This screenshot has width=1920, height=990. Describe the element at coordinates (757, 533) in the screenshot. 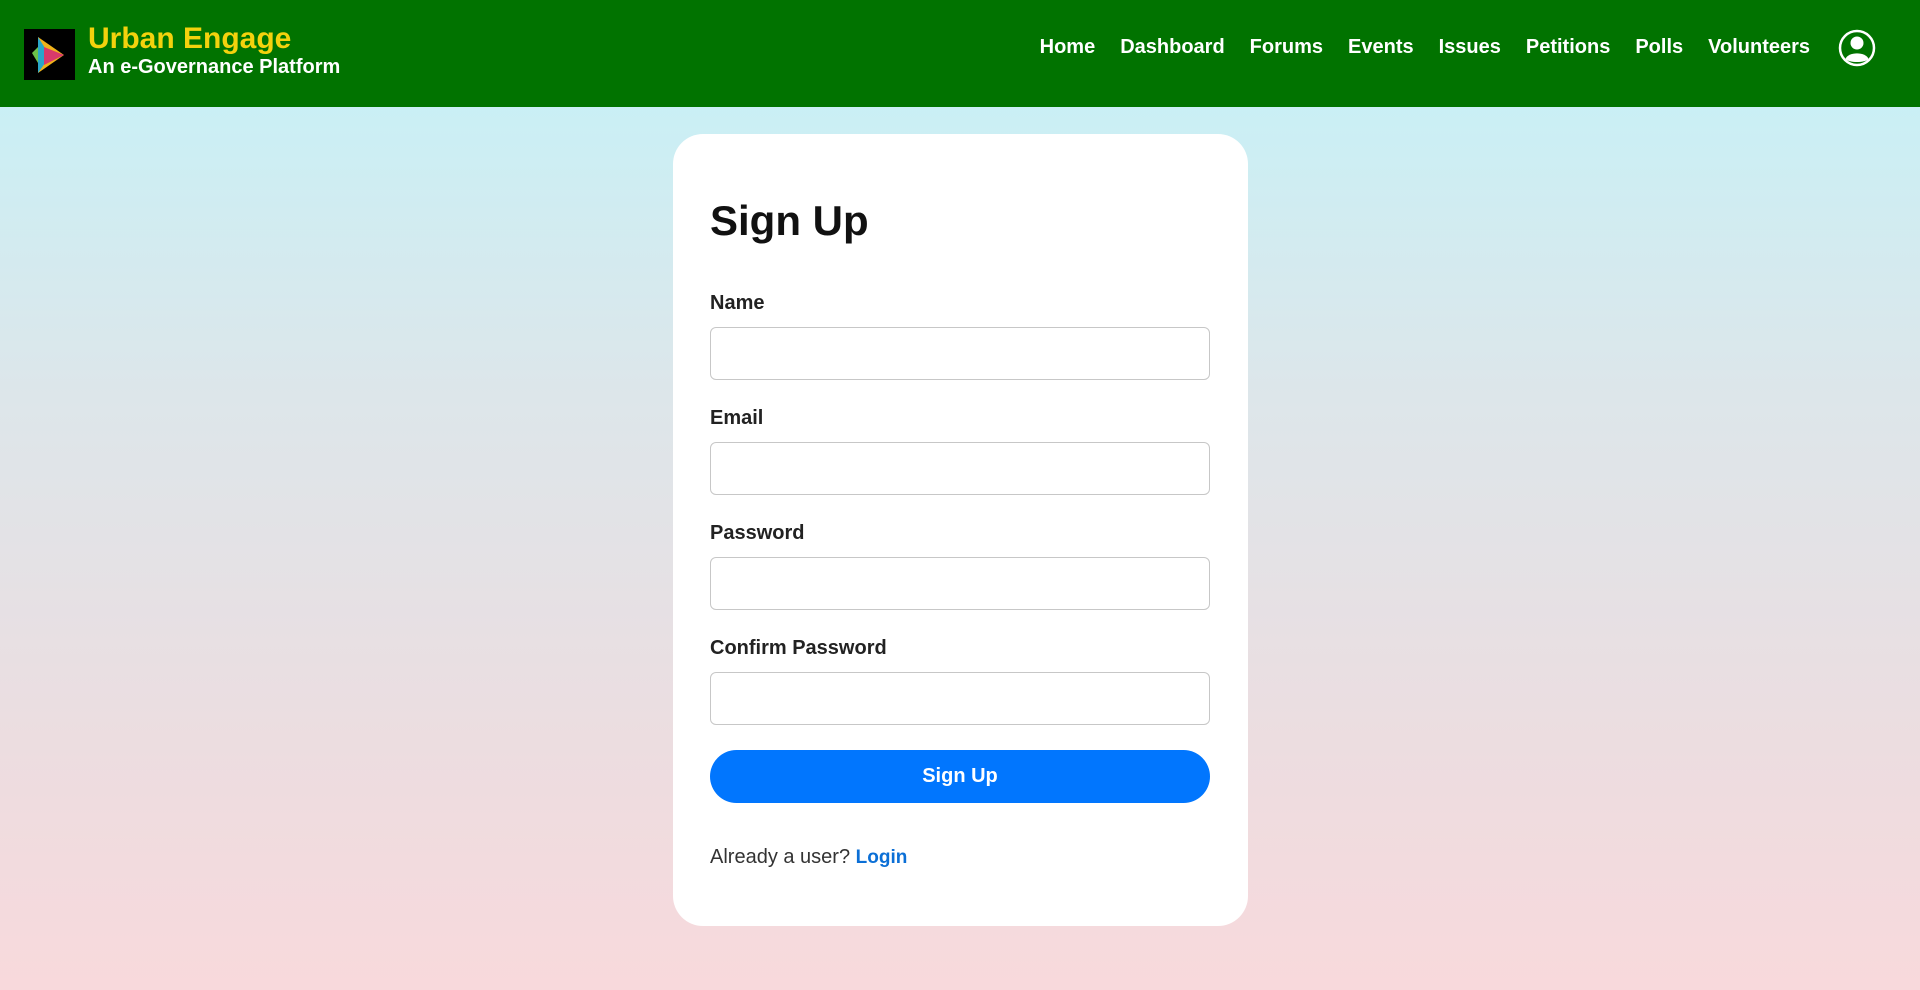

I see `password-label: Password` at that location.